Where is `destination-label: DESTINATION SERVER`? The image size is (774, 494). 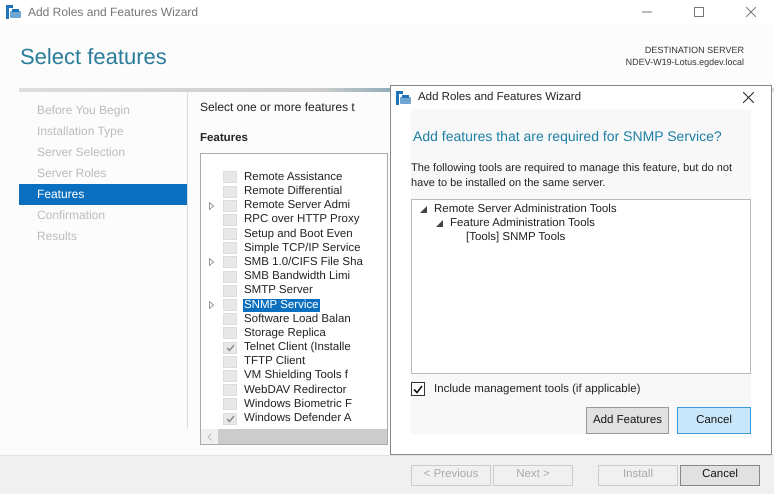 destination-label: DESTINATION SERVER is located at coordinates (694, 50).